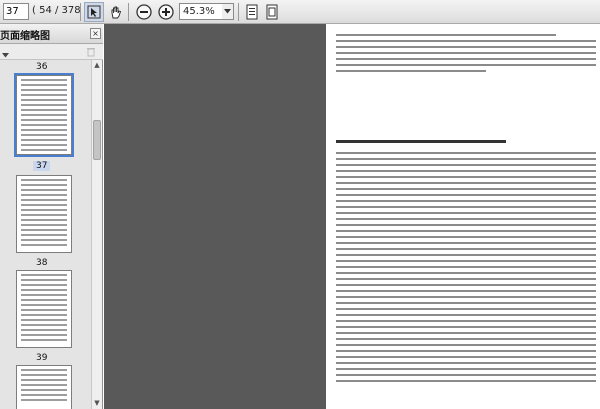 The height and width of the screenshot is (409, 600). Describe the element at coordinates (42, 166) in the screenshot. I see `thumbnail-label-current: 37` at that location.